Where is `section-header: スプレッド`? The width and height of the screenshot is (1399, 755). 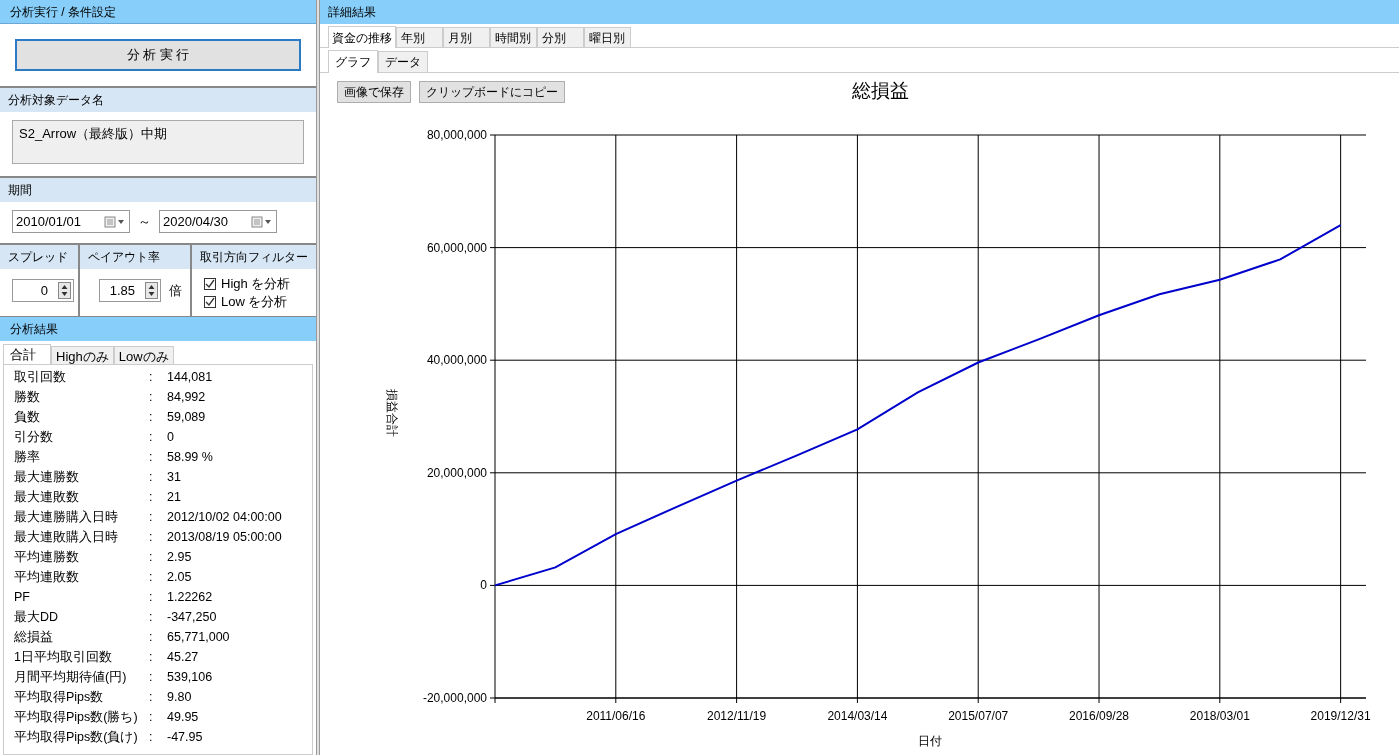
section-header: スプレッド is located at coordinates (38, 257).